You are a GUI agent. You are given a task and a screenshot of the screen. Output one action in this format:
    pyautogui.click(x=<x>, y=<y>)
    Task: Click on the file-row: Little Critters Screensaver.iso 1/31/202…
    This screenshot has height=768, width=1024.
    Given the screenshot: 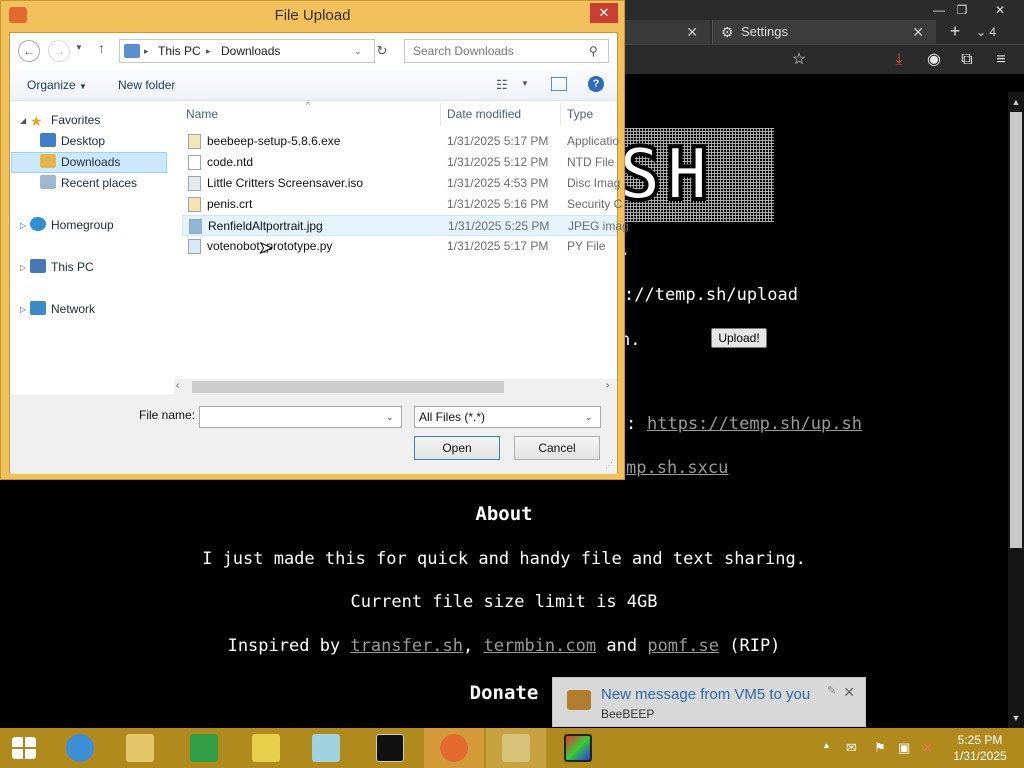 What is the action you would take?
    pyautogui.click(x=401, y=183)
    